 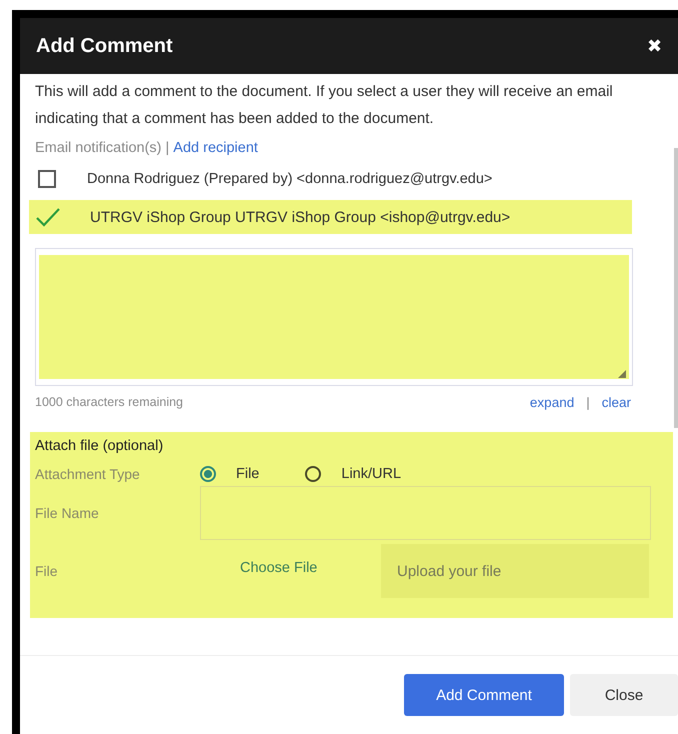 What do you see at coordinates (654, 46) in the screenshot?
I see `close-button: ✖` at bounding box center [654, 46].